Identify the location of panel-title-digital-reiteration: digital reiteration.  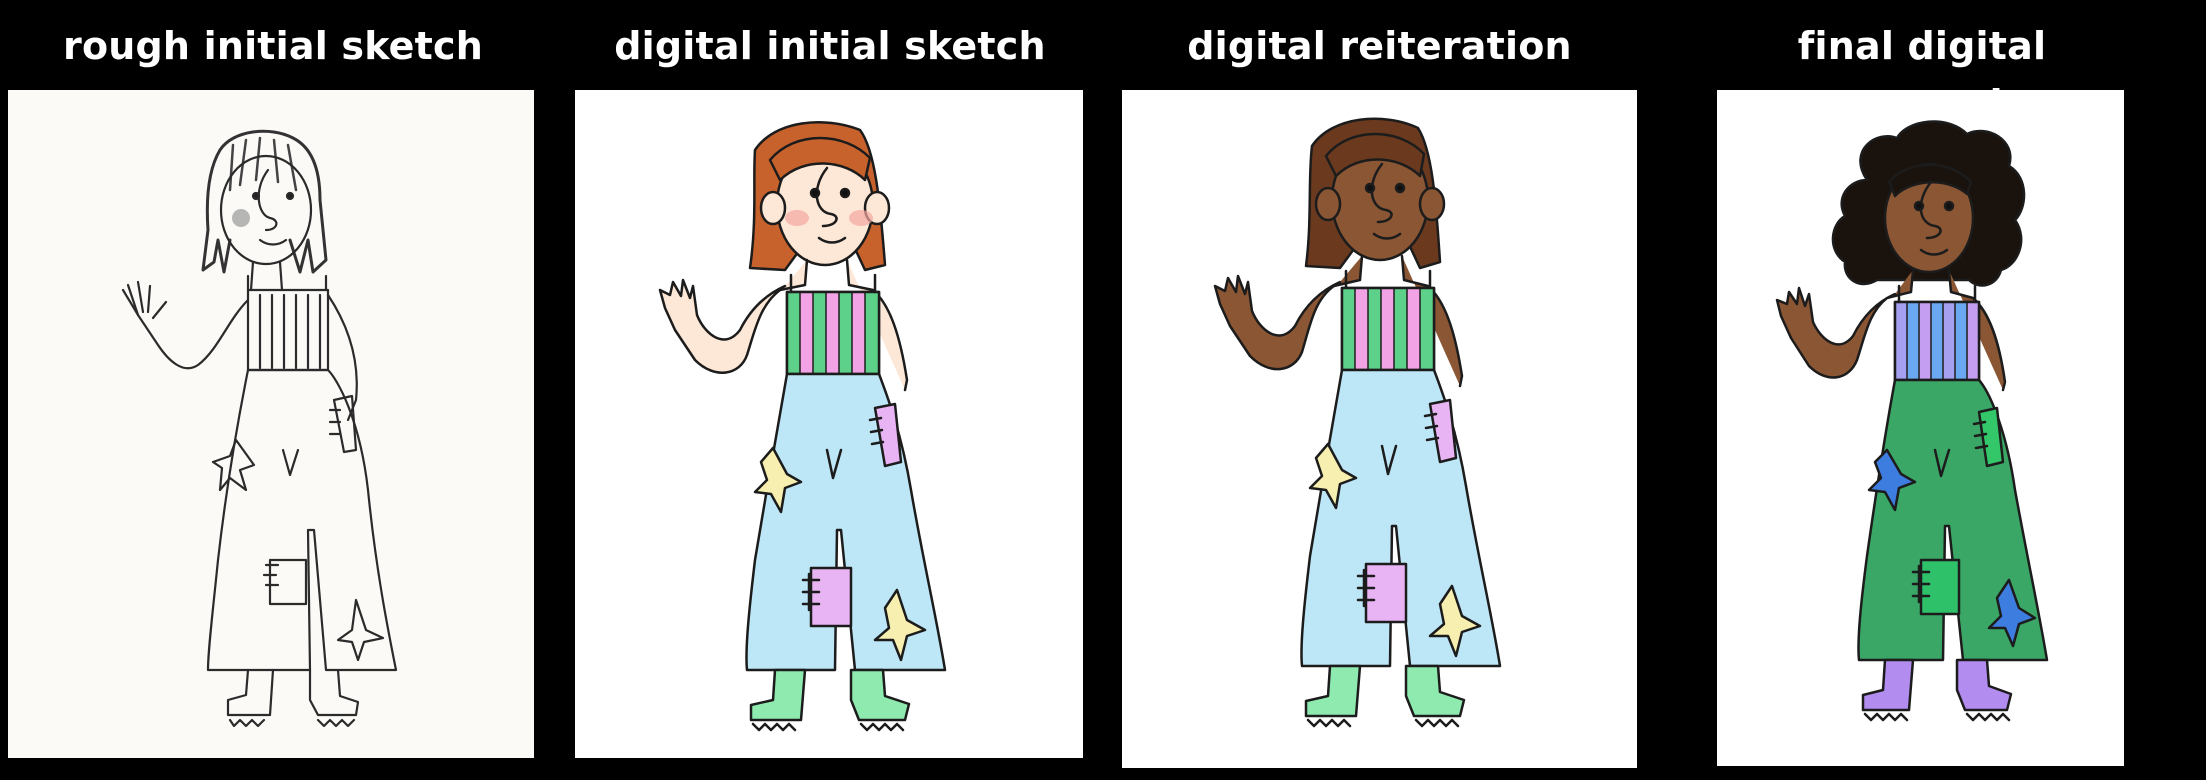
(1379, 46).